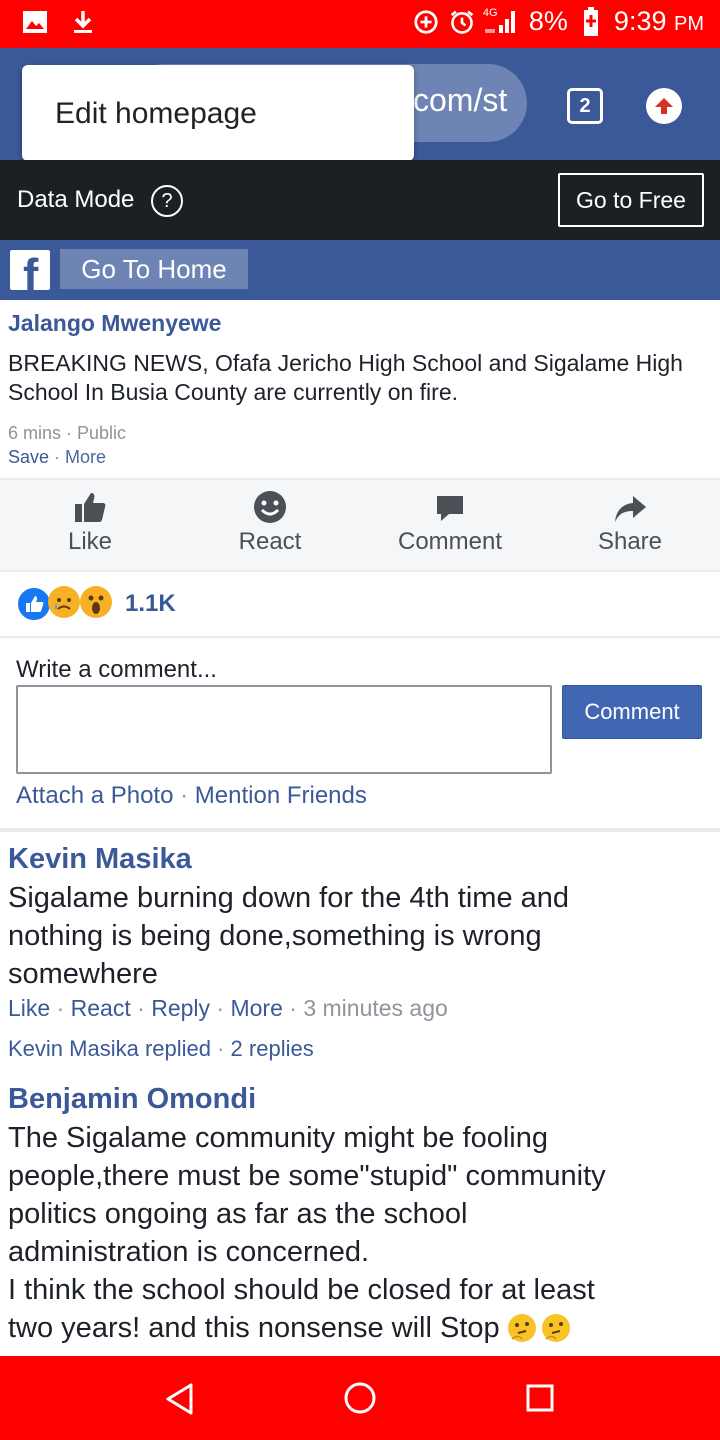 This screenshot has height=1440, width=720. Describe the element at coordinates (180, 1008) in the screenshot. I see `comment-reply-link: Reply` at that location.